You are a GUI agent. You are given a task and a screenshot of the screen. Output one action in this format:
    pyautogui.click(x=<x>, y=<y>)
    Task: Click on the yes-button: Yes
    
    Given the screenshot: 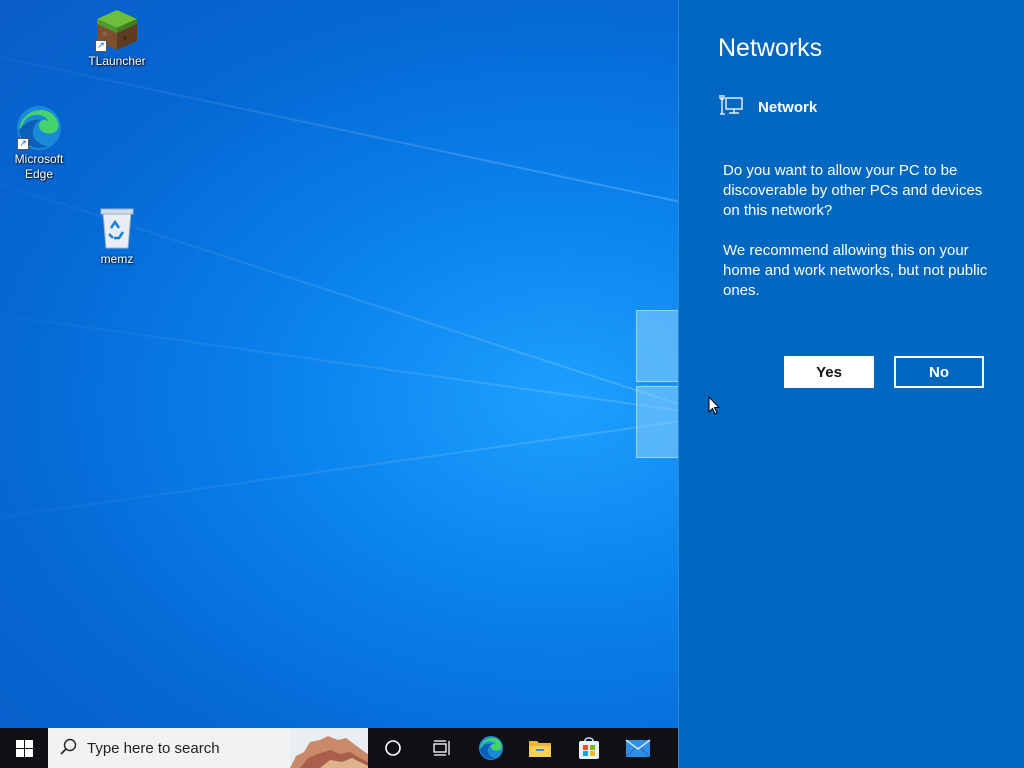 What is the action you would take?
    pyautogui.click(x=829, y=372)
    